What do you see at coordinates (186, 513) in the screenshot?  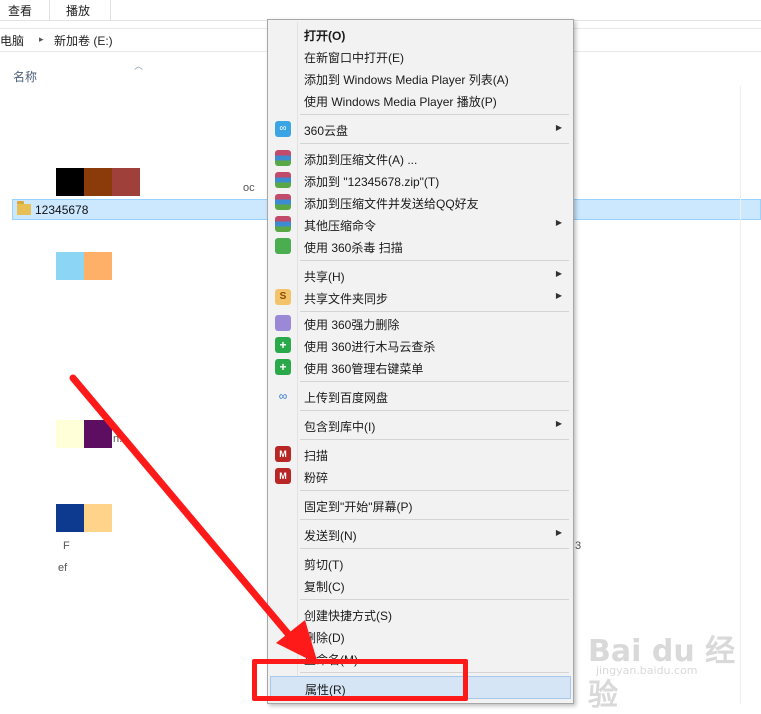 I see `arrow-shaft` at bounding box center [186, 513].